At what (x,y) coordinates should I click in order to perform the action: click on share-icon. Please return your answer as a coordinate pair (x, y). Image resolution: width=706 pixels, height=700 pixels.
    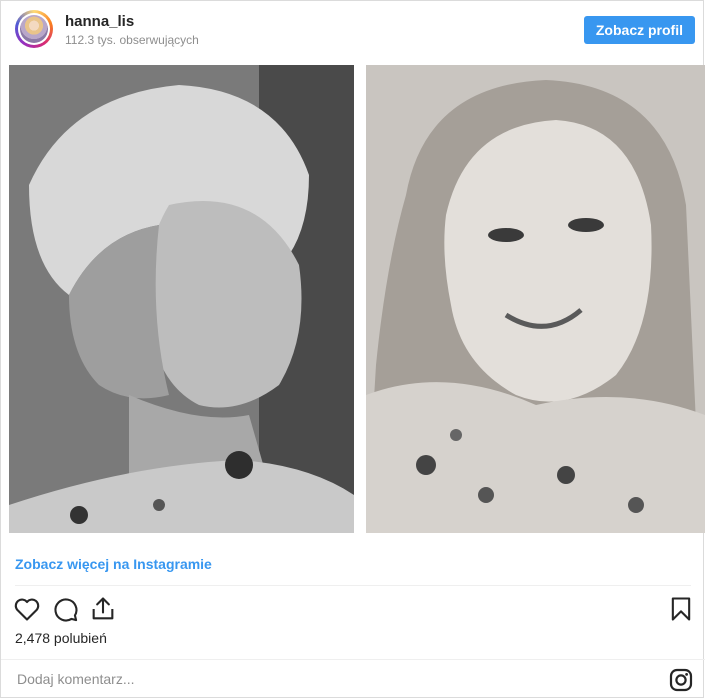
    Looking at the image, I should click on (103, 609).